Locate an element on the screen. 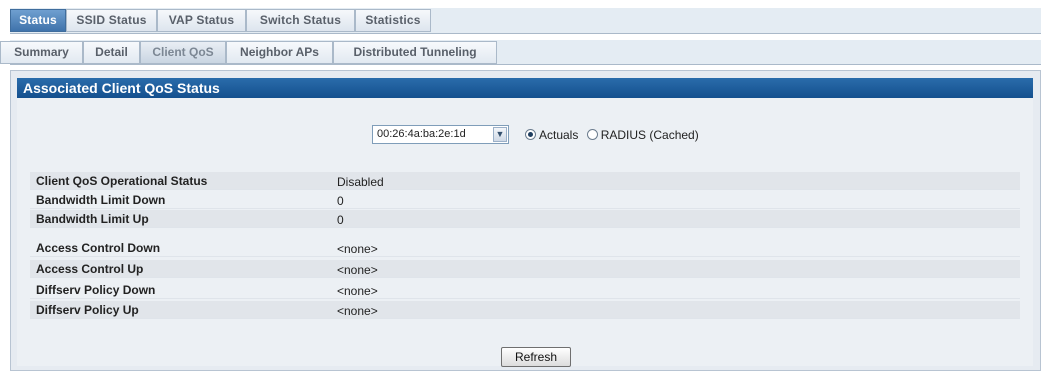 This screenshot has width=1049, height=378. tab-vap-status: VAP Status is located at coordinates (201, 20).